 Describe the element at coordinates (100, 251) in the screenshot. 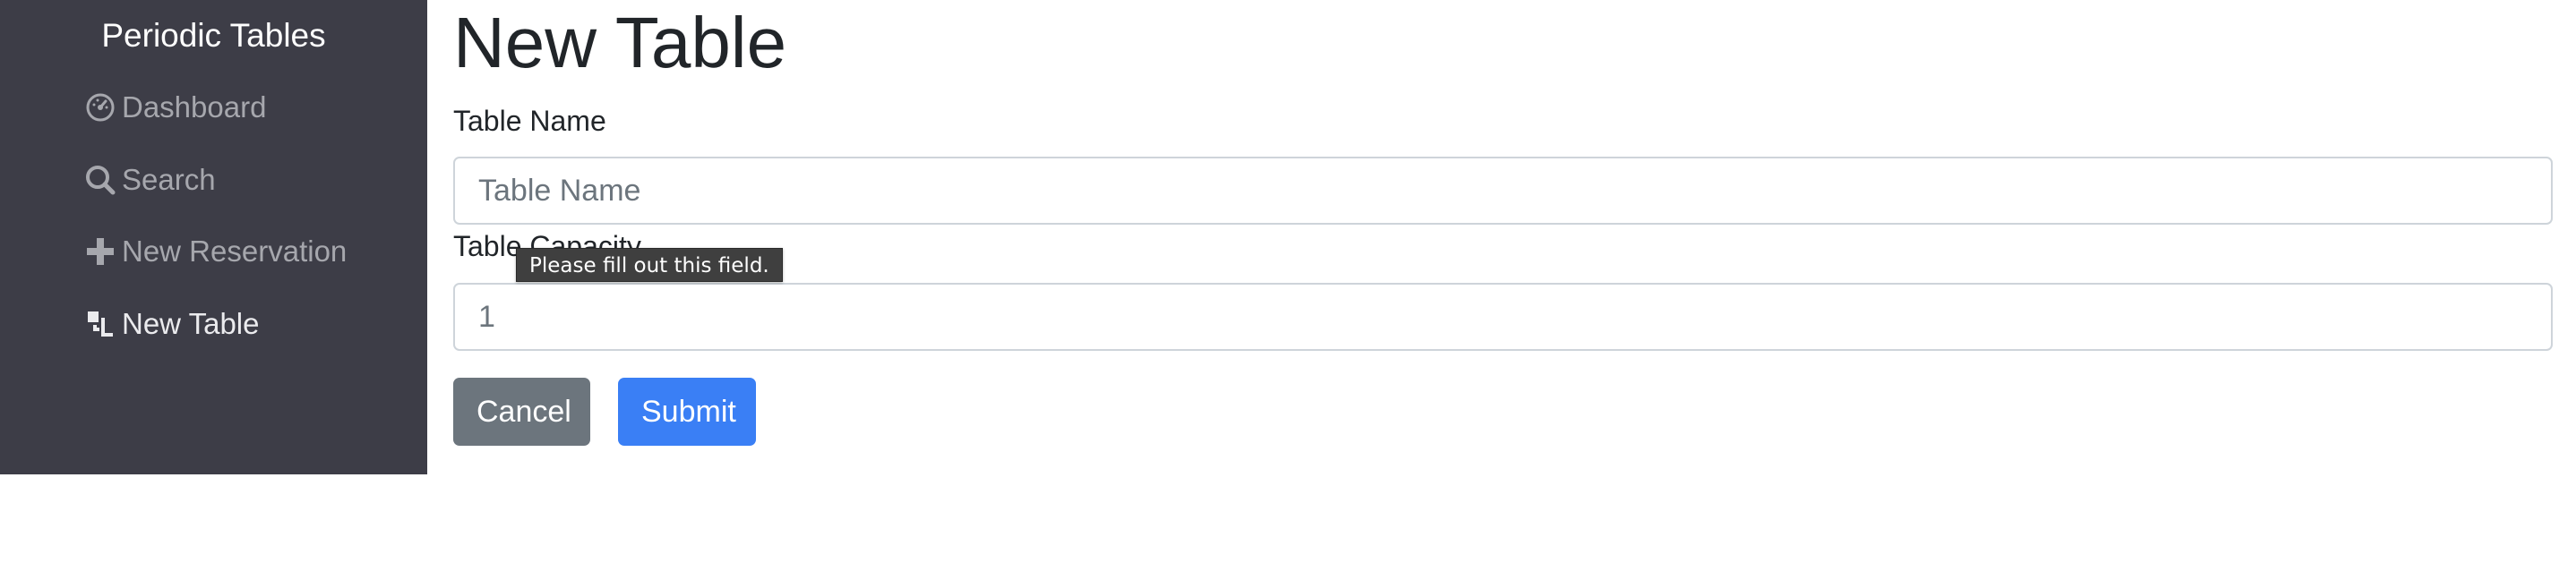

I see `plus-icon` at that location.